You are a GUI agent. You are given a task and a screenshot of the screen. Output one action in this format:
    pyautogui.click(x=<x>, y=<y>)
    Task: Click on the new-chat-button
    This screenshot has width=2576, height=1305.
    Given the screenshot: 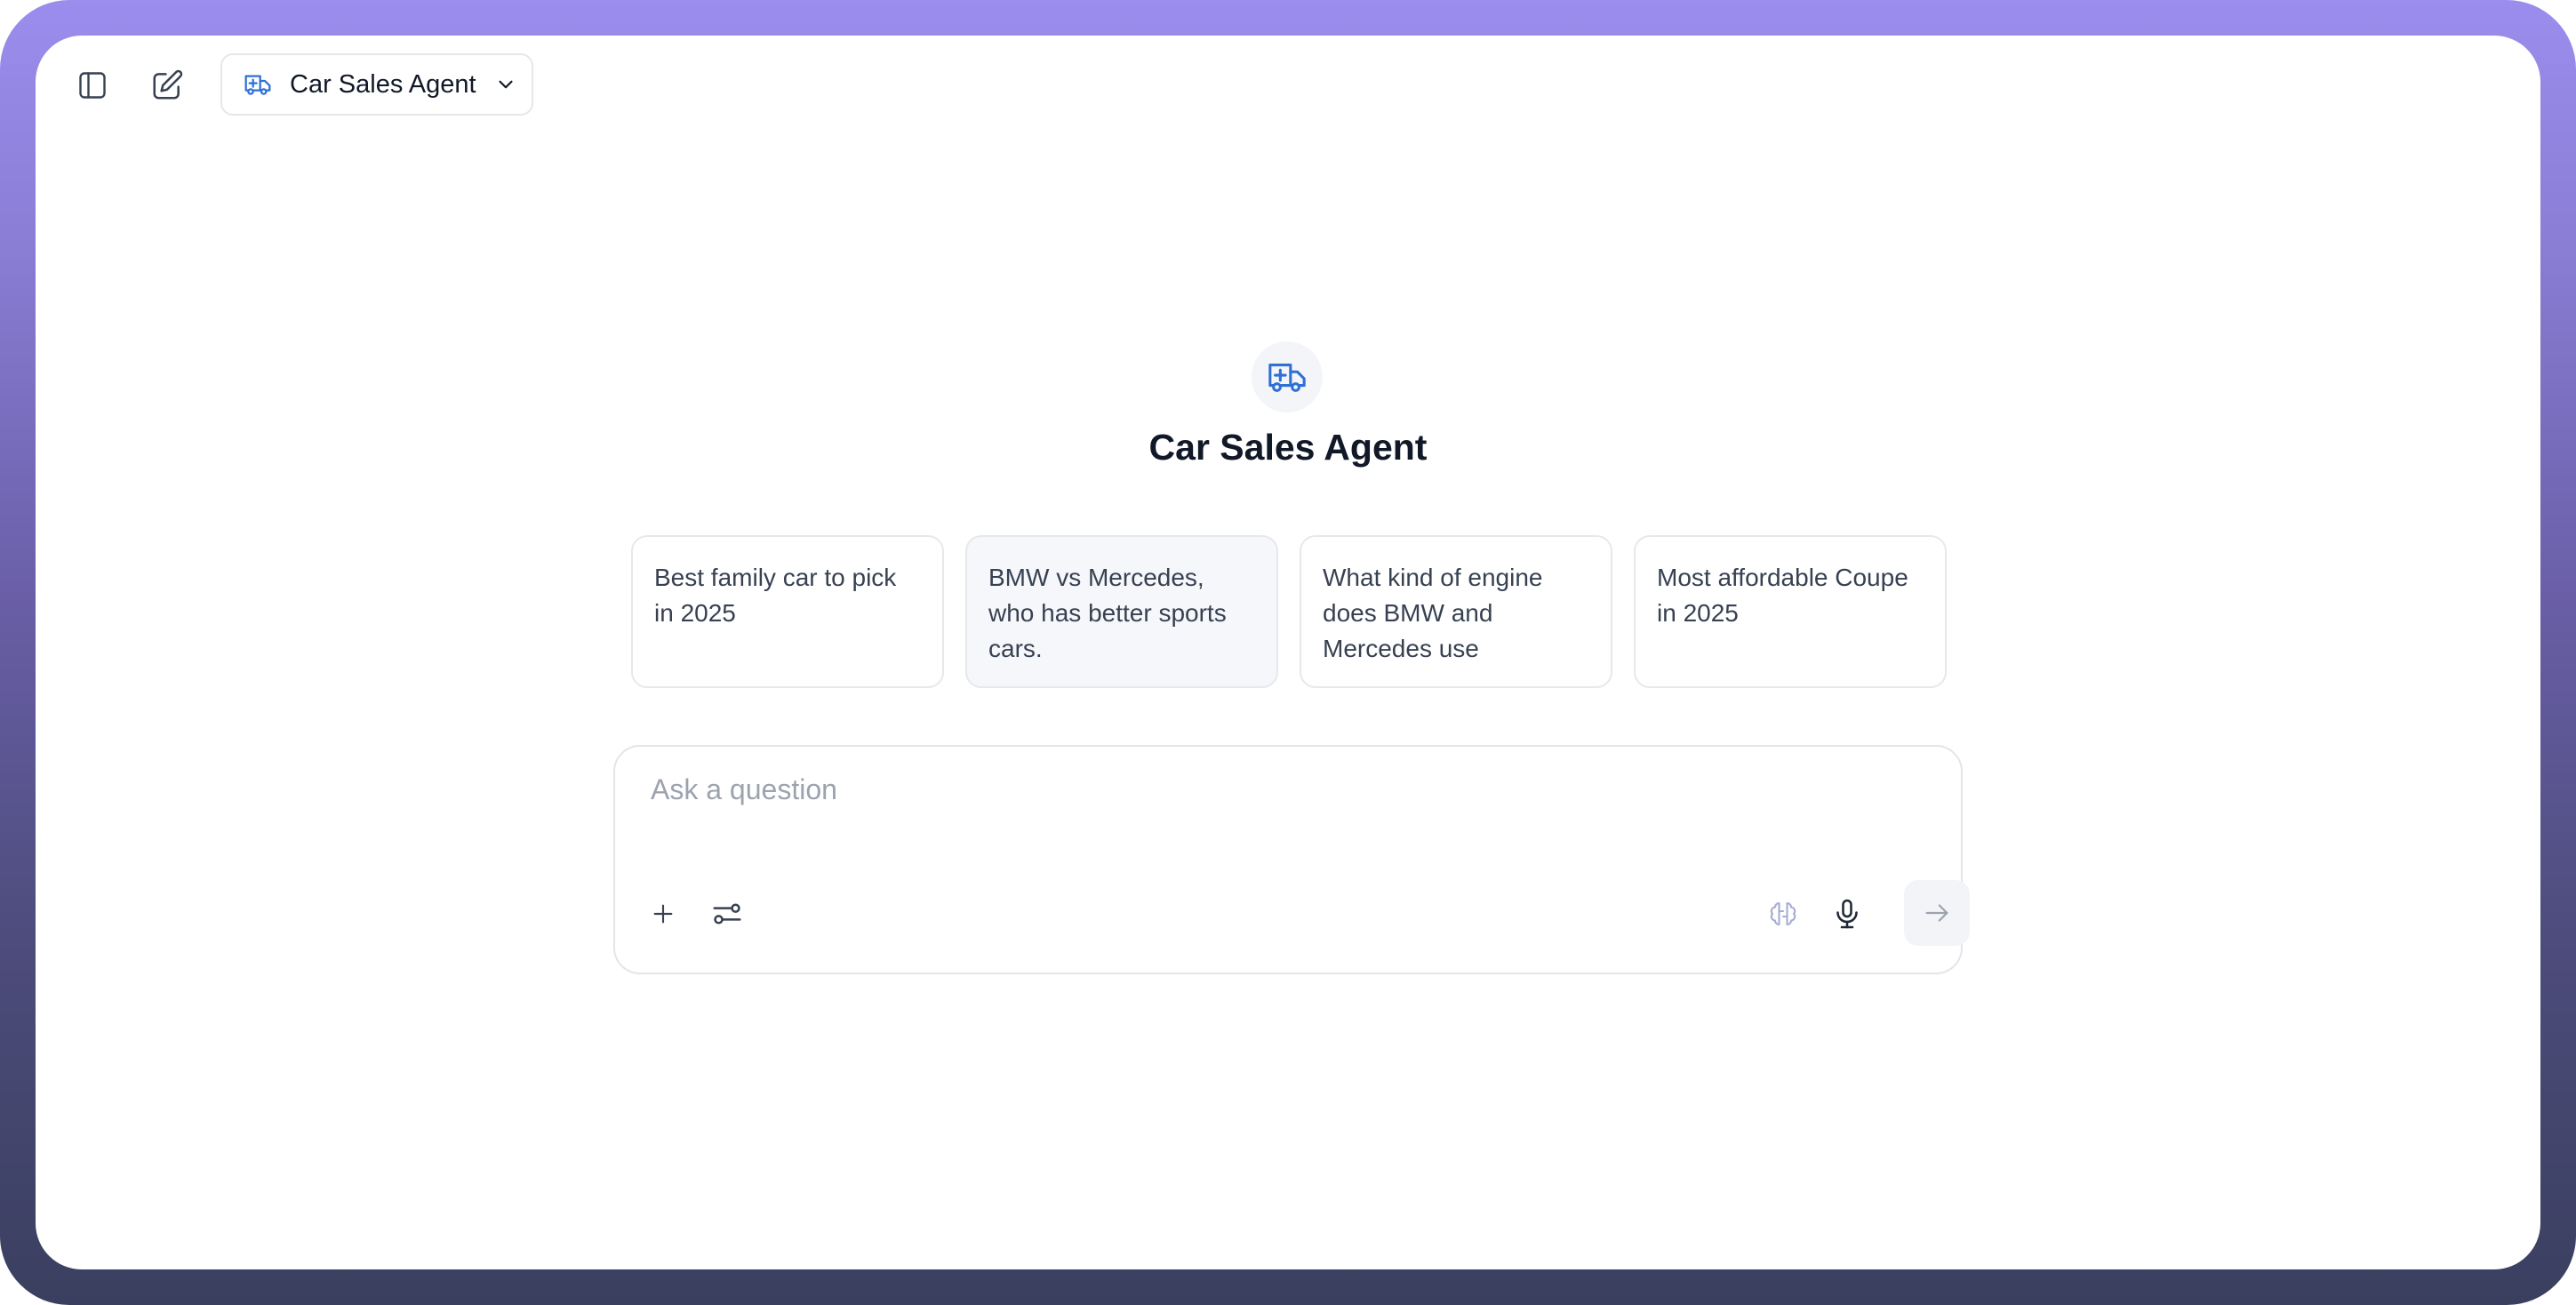 What is the action you would take?
    pyautogui.click(x=167, y=86)
    